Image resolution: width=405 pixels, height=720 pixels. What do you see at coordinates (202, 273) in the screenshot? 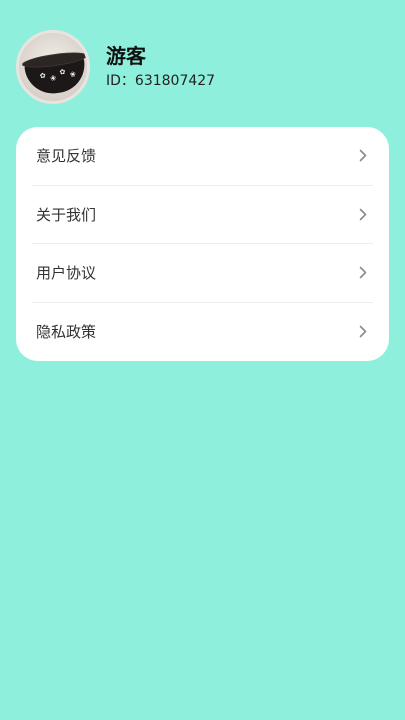
I see `menu-item-user-agreement: 用户协议` at bounding box center [202, 273].